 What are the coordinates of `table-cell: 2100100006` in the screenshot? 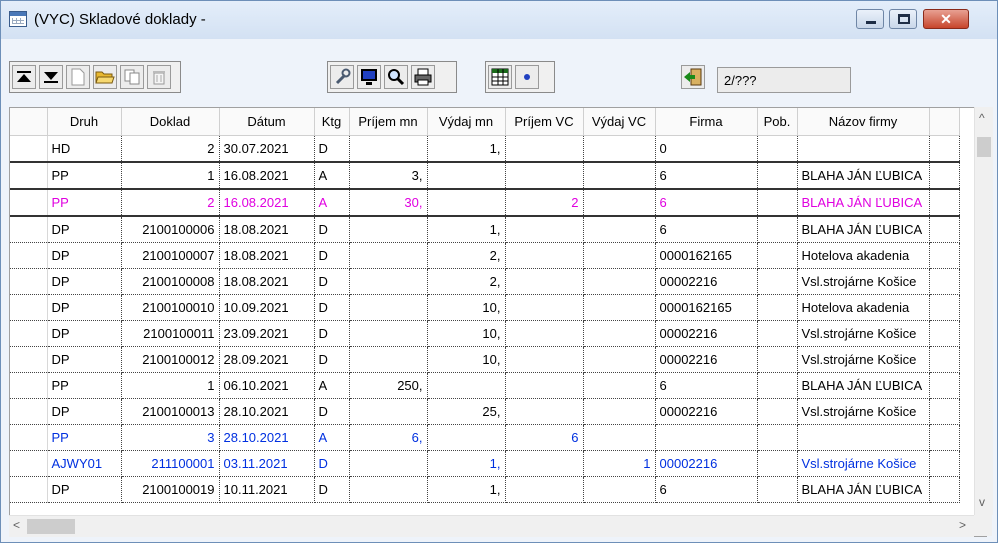 It's located at (170, 229).